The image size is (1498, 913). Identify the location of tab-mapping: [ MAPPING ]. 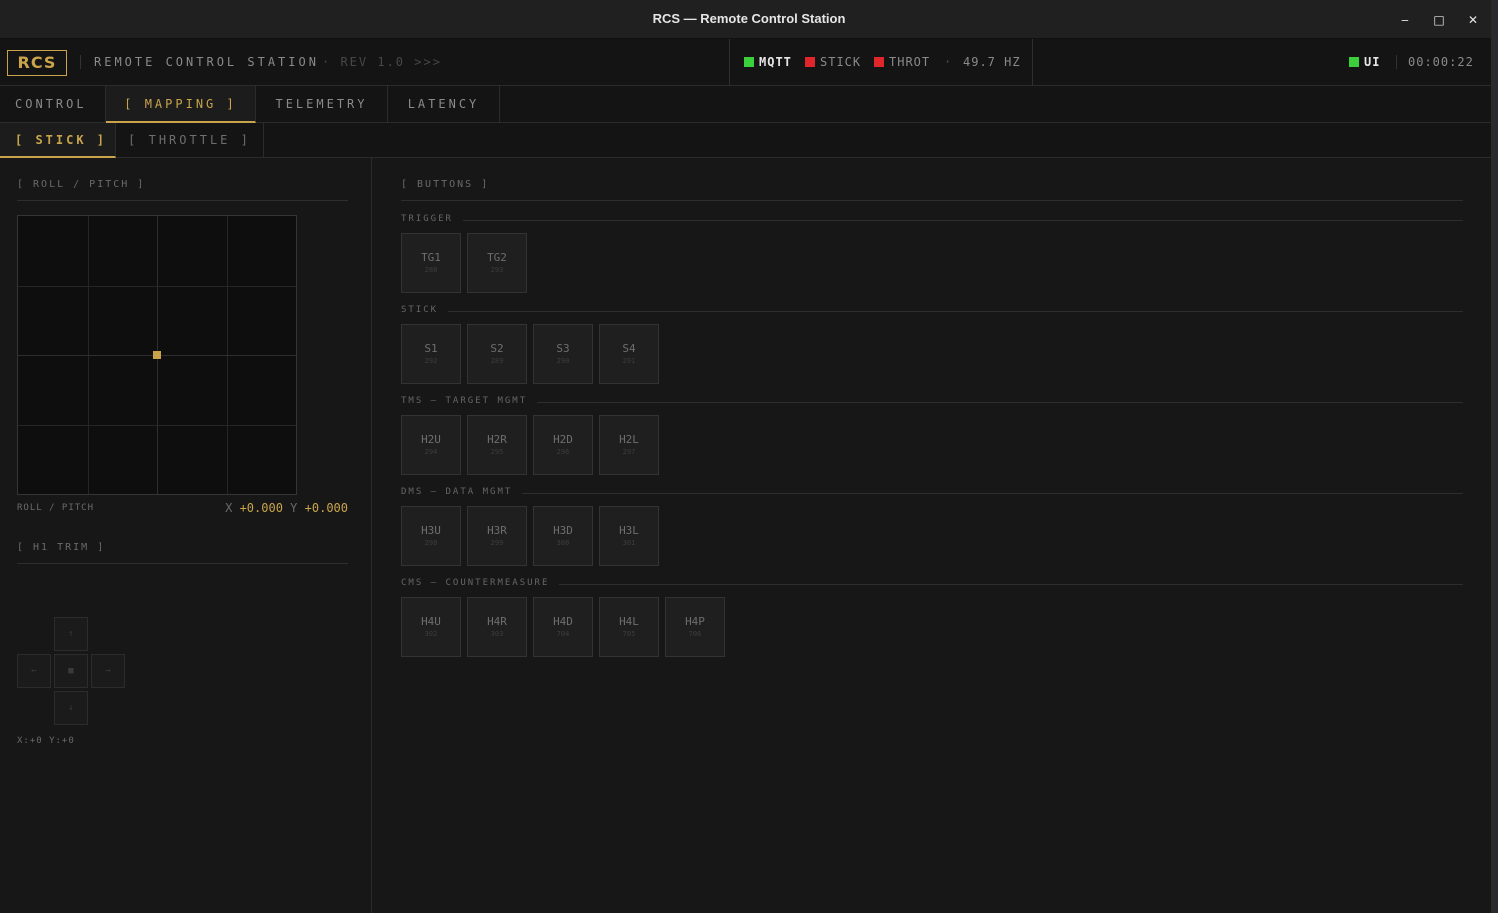
(181, 104).